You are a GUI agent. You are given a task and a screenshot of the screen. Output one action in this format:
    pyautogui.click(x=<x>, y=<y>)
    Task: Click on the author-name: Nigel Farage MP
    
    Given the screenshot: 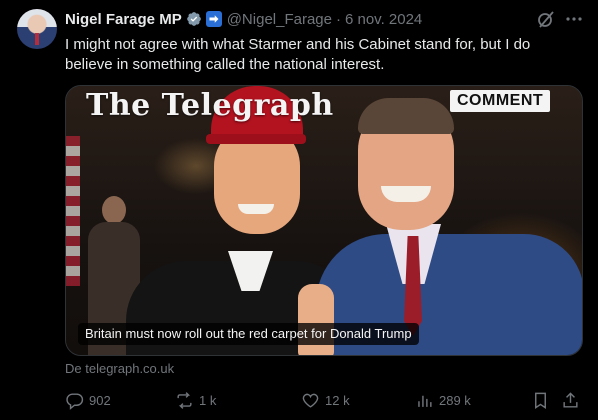 What is the action you would take?
    pyautogui.click(x=123, y=19)
    